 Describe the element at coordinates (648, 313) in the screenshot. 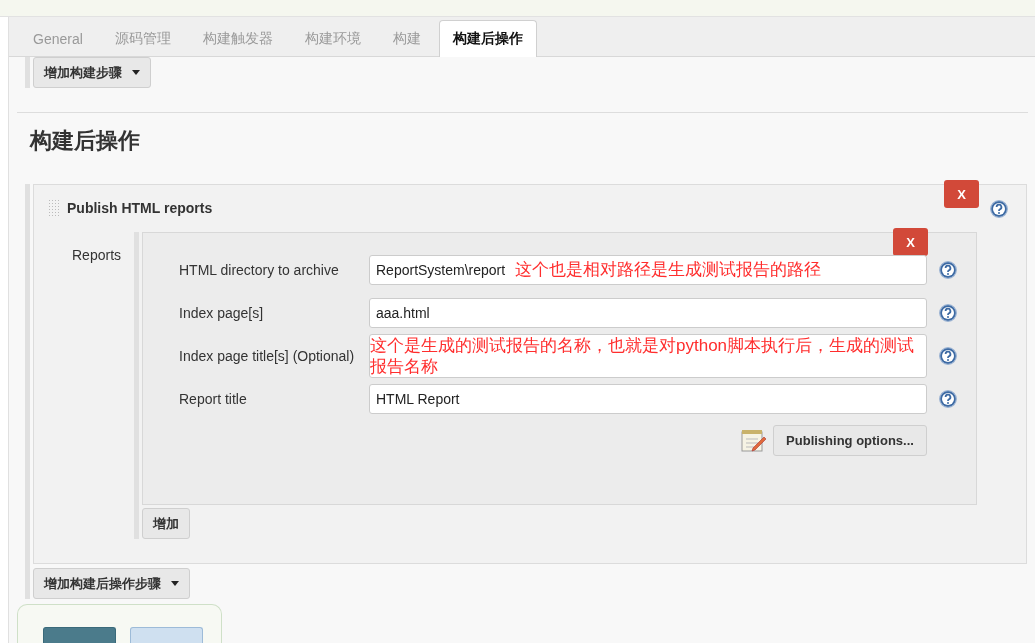

I see `text-field: aaa.html` at that location.